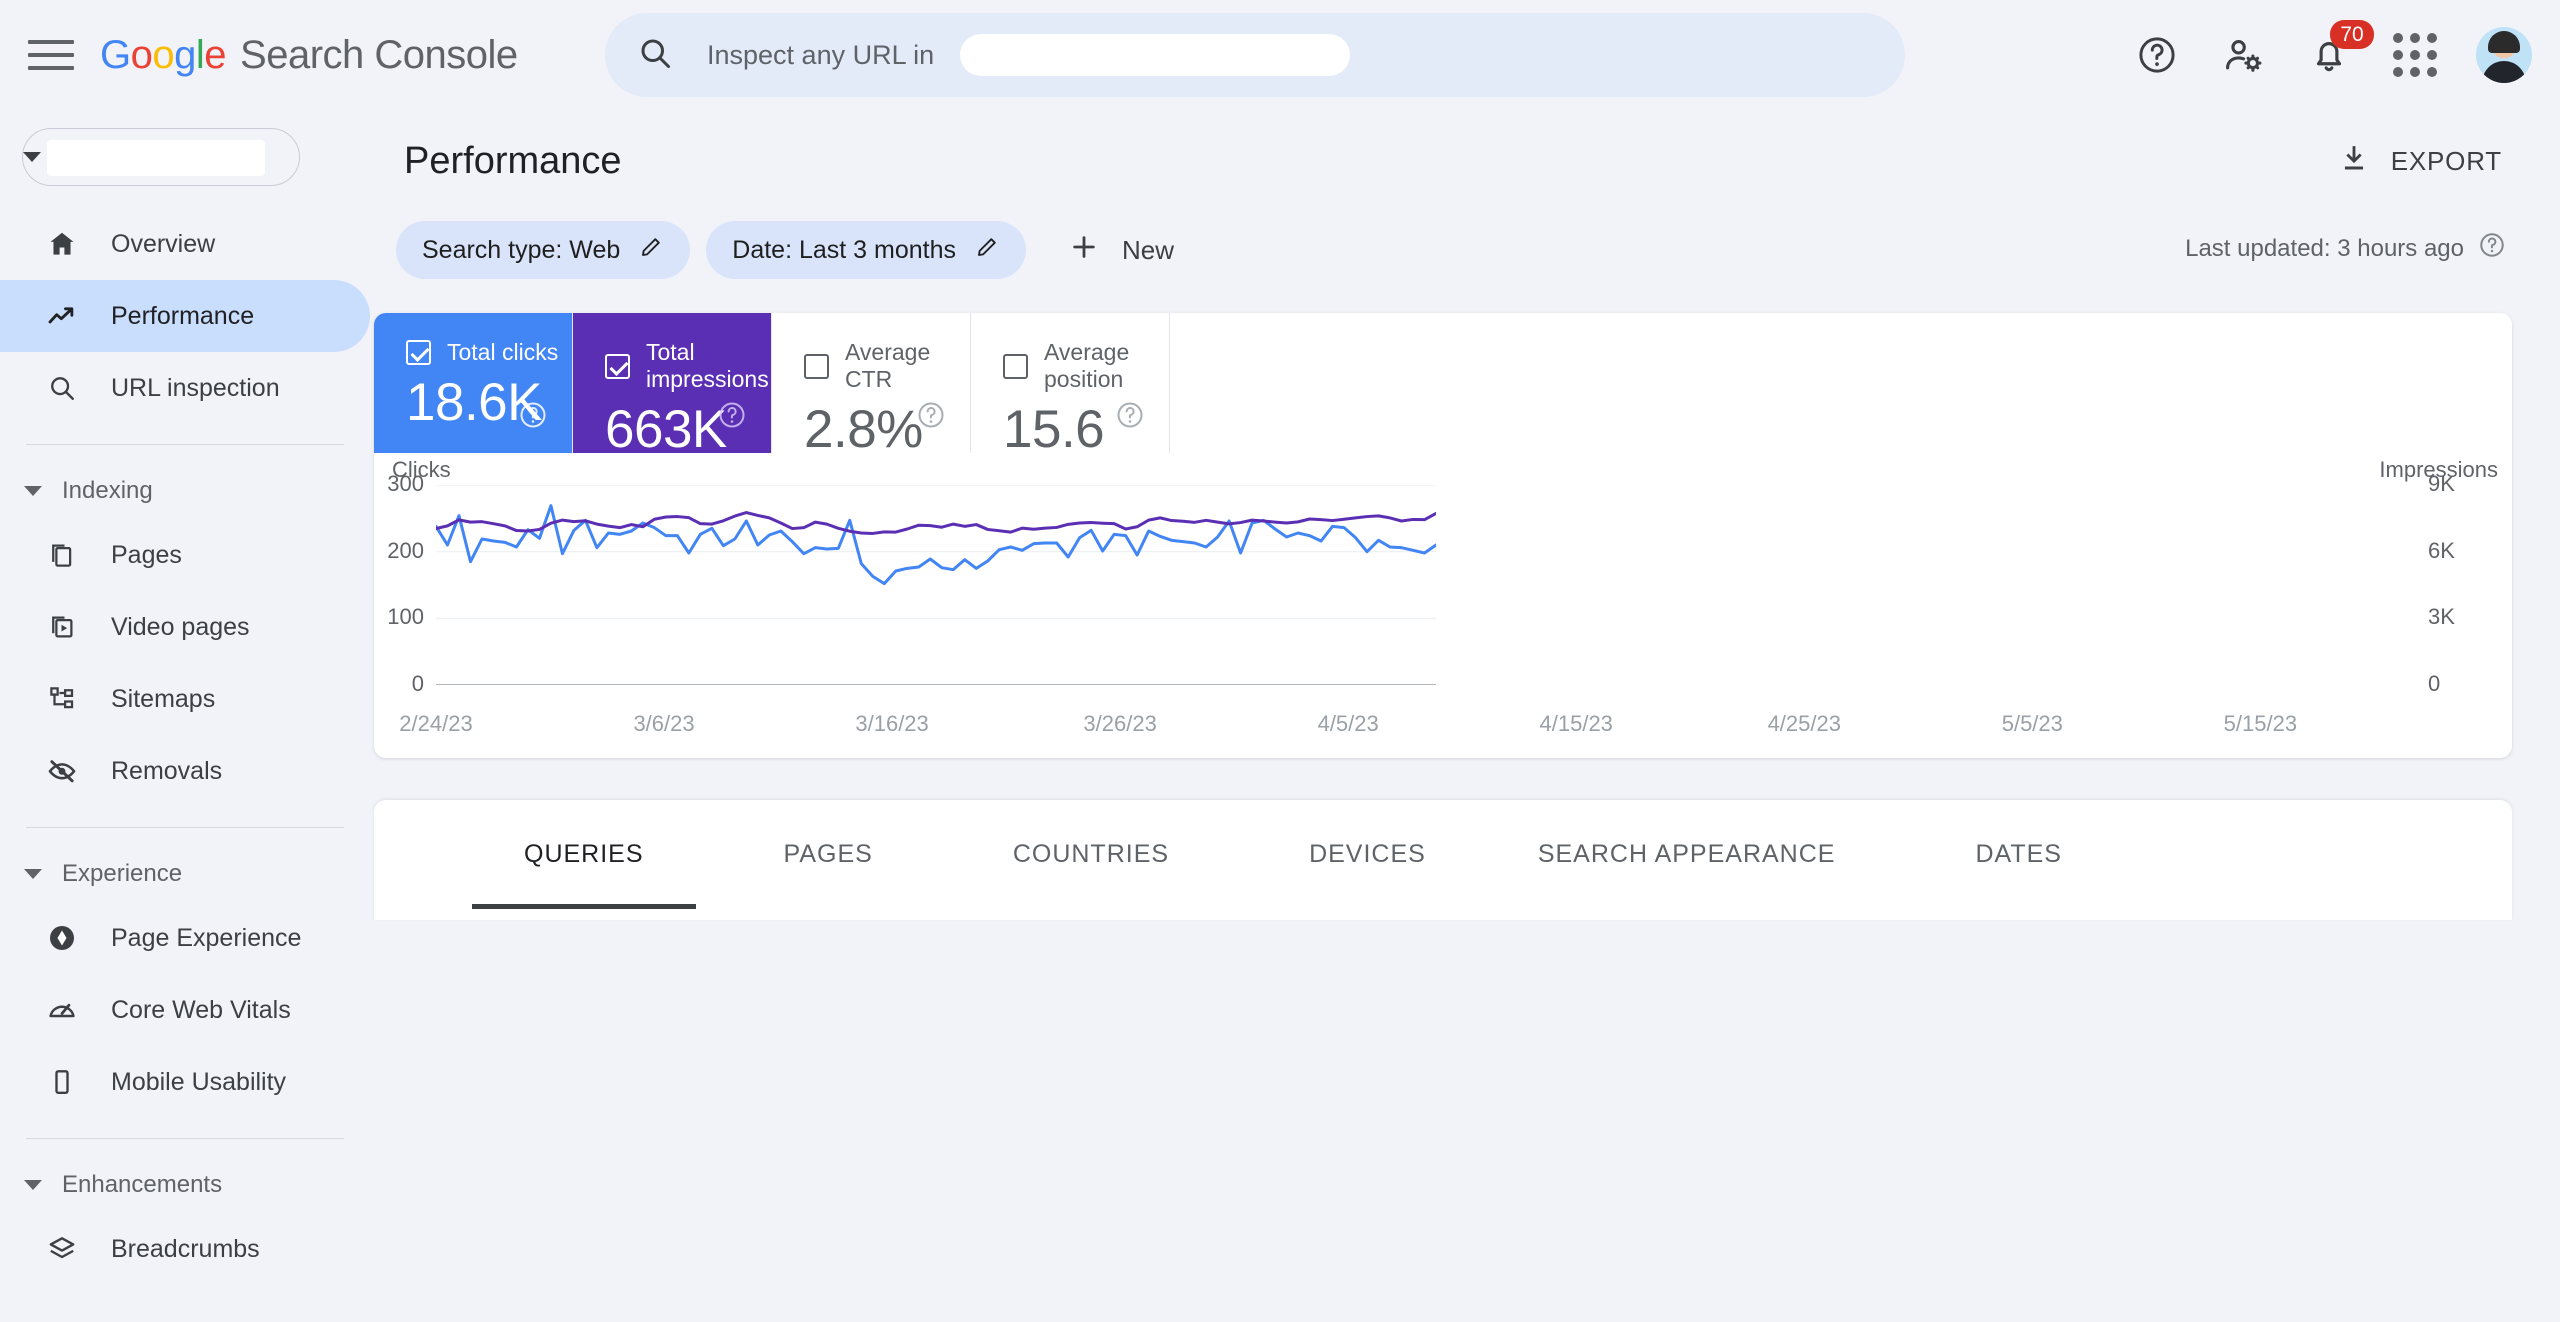 The width and height of the screenshot is (2560, 1322). Describe the element at coordinates (2441, 617) in the screenshot. I see `chart-y2-tick: 3K` at that location.